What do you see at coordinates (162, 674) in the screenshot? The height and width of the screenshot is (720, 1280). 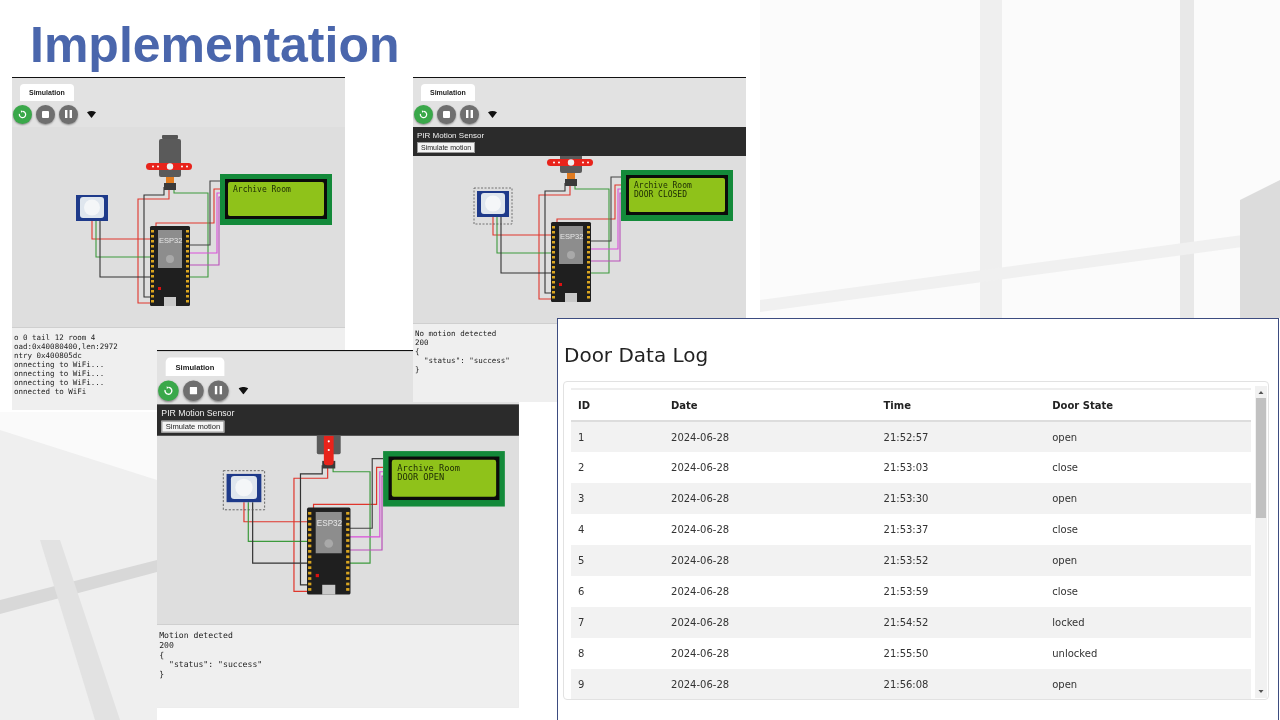 I see `console-line: }` at bounding box center [162, 674].